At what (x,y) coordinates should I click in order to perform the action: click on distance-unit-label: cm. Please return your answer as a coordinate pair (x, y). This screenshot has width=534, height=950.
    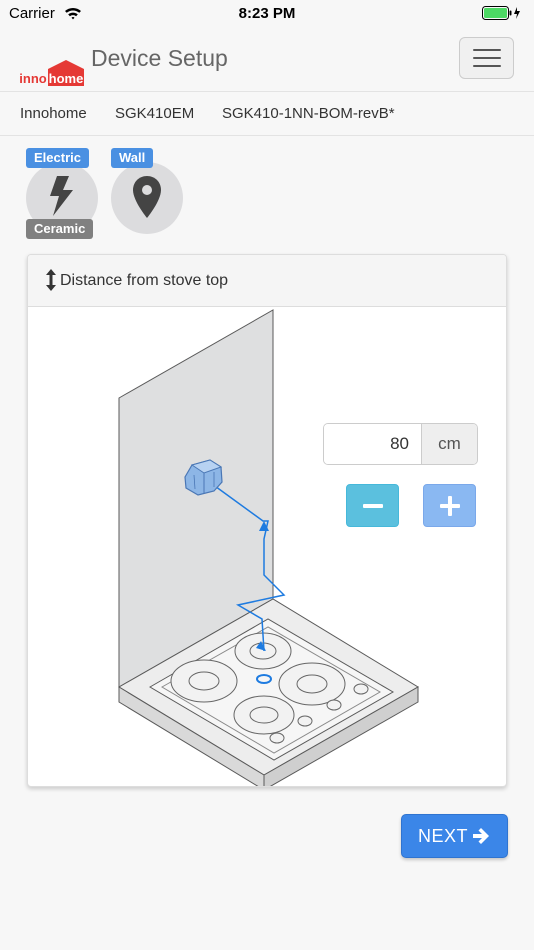
    Looking at the image, I should click on (449, 444).